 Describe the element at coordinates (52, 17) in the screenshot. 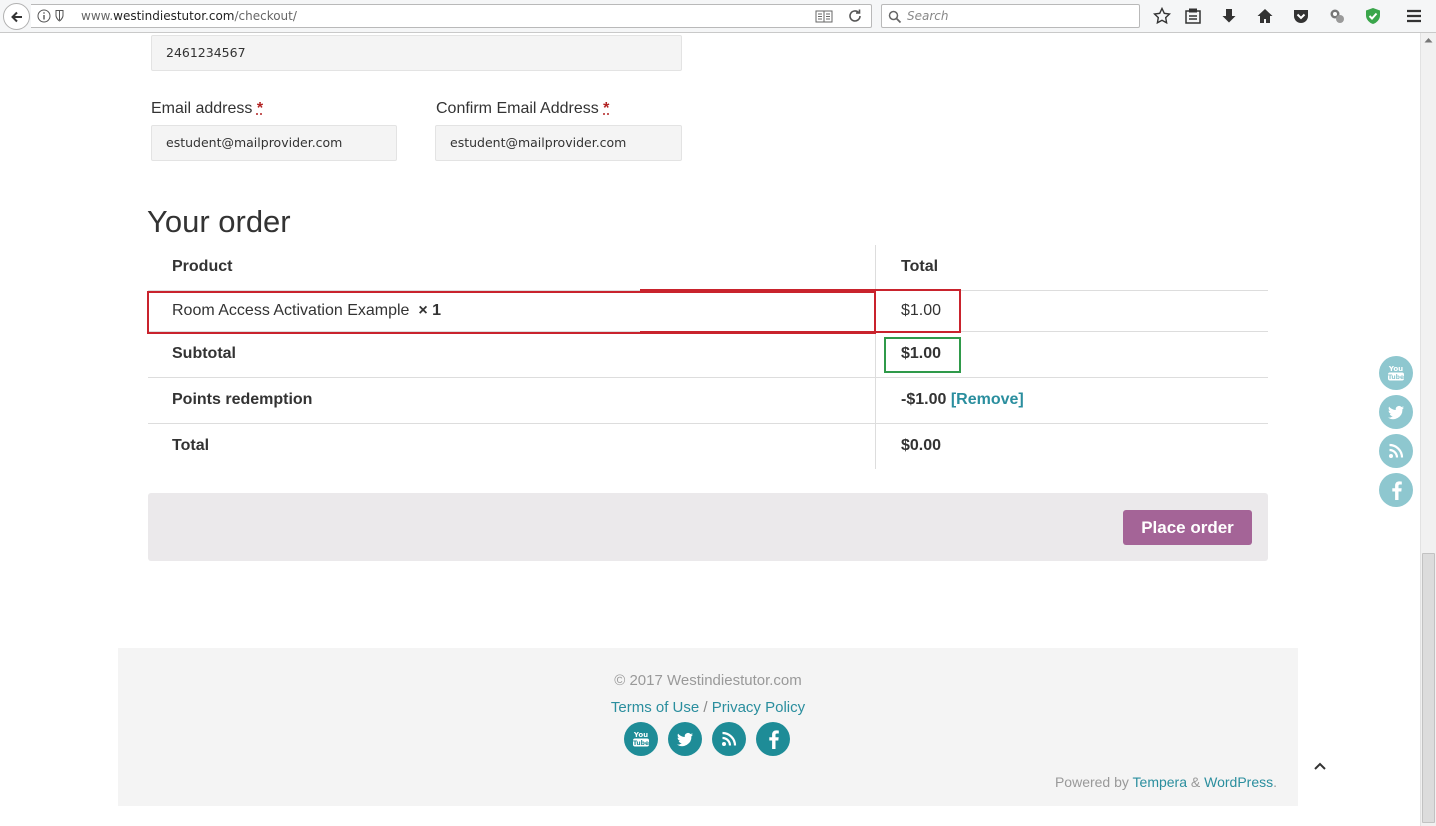

I see `site-info-icon` at that location.